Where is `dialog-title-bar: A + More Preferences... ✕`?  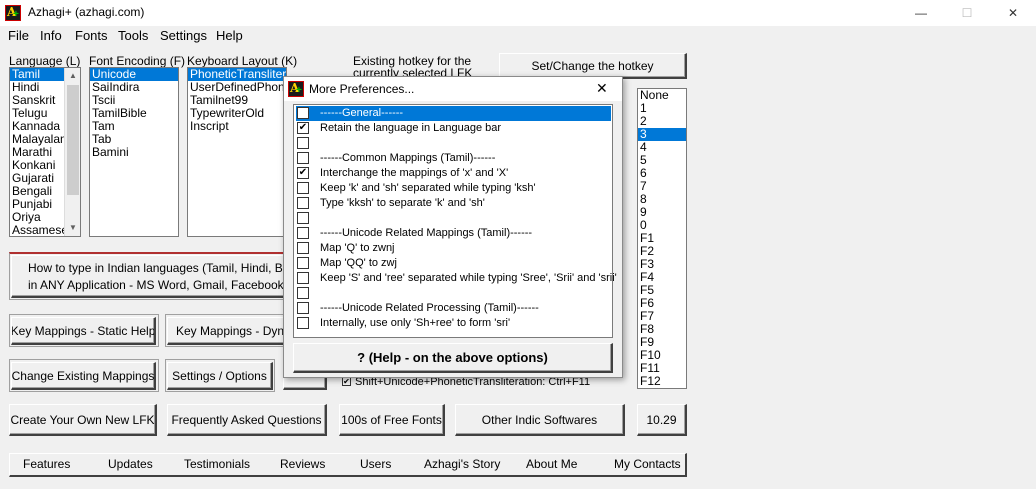 dialog-title-bar: A + More Preferences... ✕ is located at coordinates (453, 89).